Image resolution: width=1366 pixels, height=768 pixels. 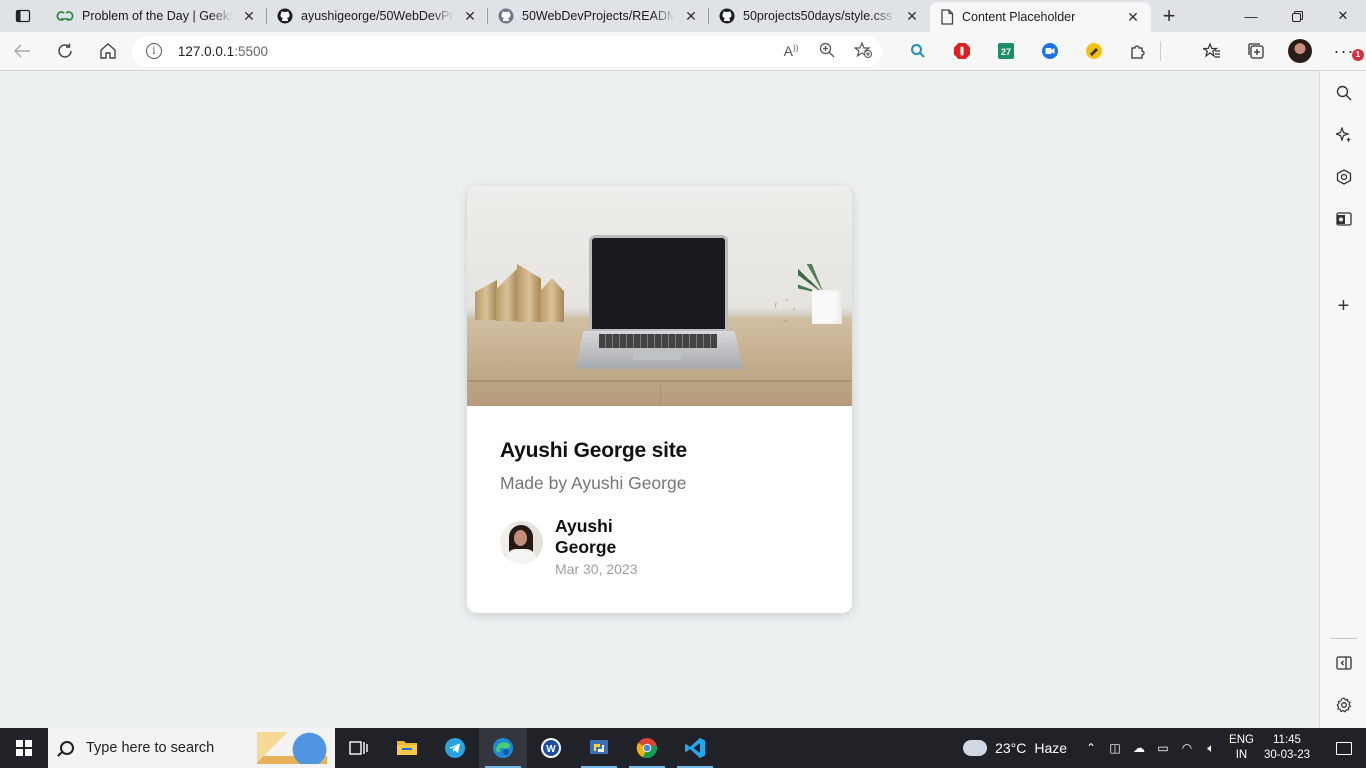 I want to click on tab-title: Problem of the Day | Geeksfo, so click(x=157, y=16).